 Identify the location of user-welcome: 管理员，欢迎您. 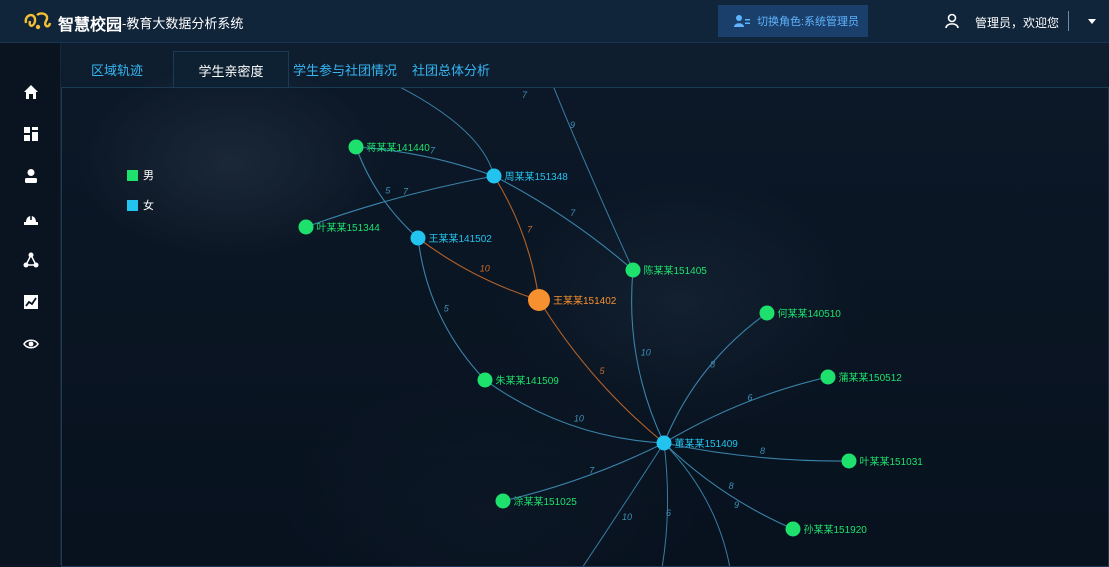
(1017, 23).